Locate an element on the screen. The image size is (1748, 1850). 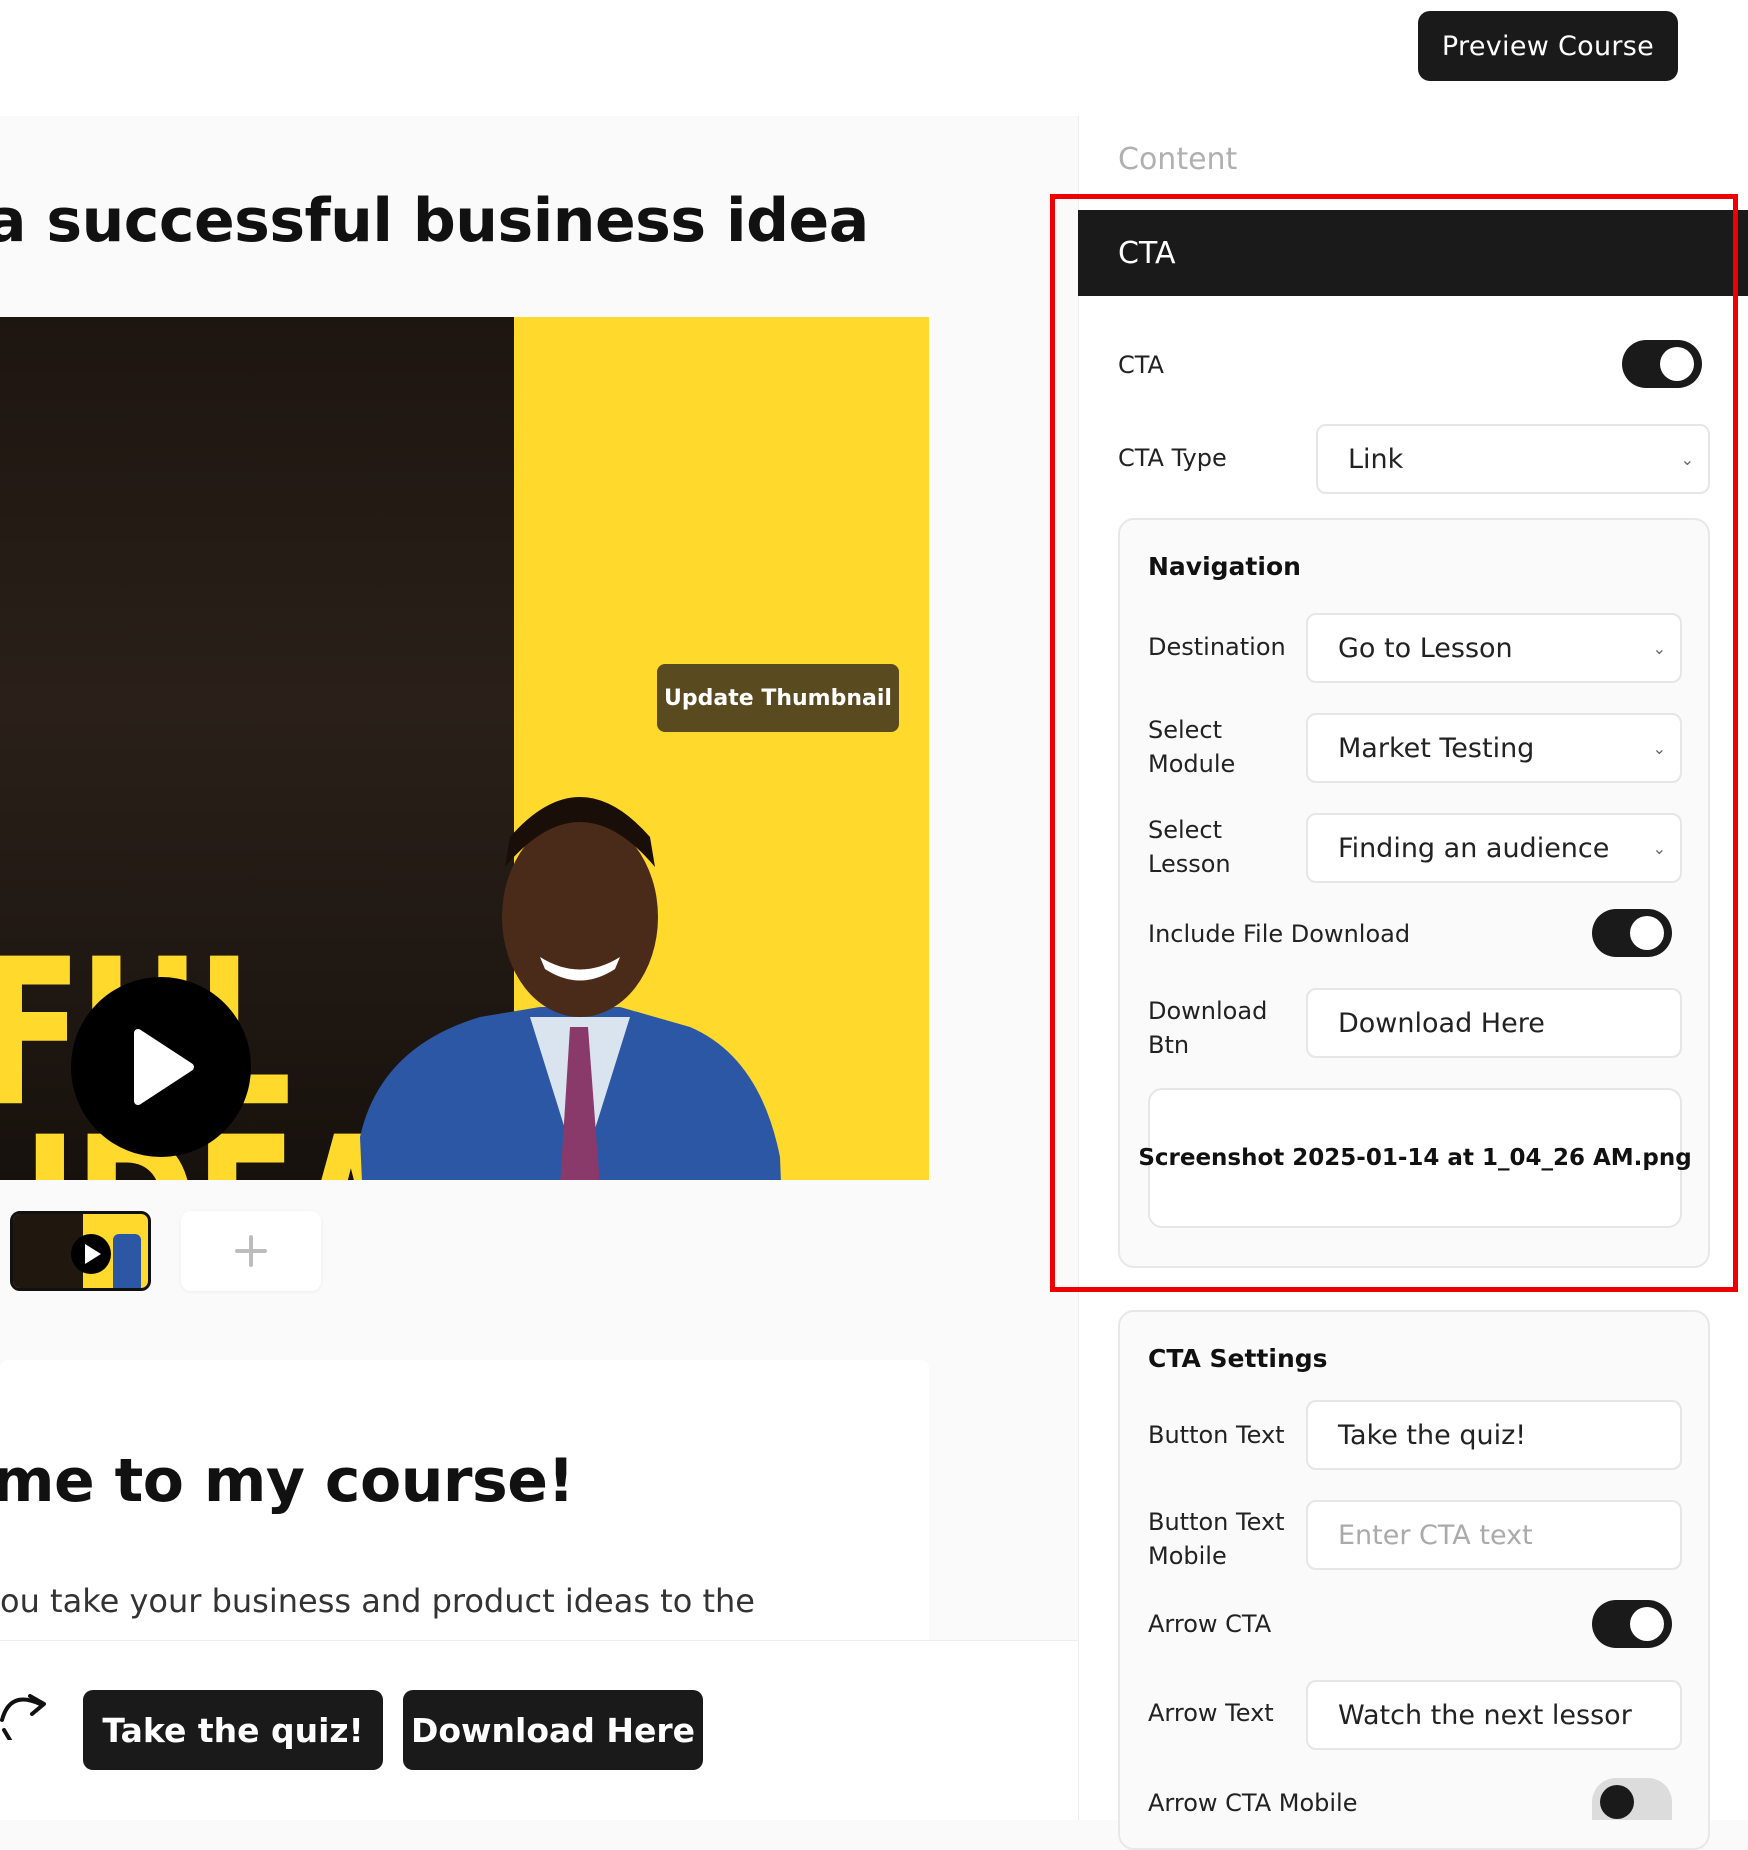
button-text-value: Take the quiz! is located at coordinates (1432, 1435).